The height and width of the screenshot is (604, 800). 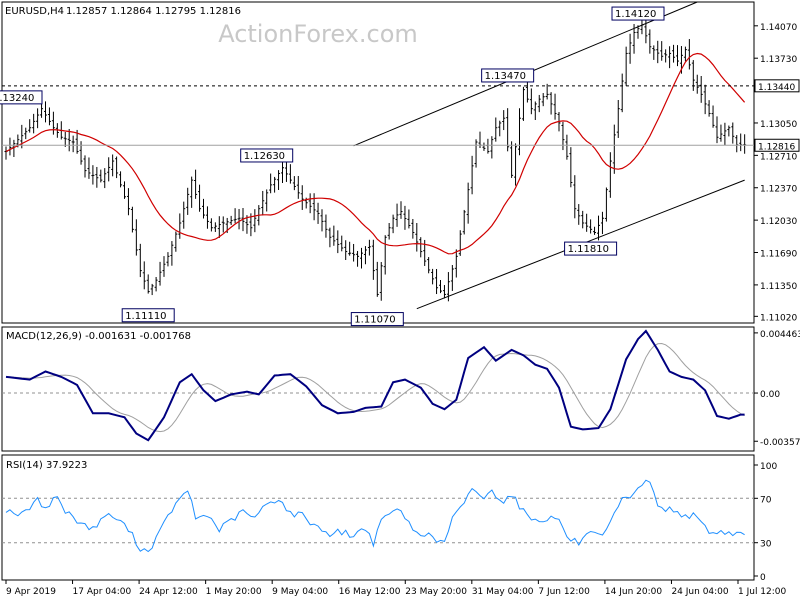 I want to click on macd-title: MACD(12,26,9) -0.001631 -0.001768, so click(x=98, y=336).